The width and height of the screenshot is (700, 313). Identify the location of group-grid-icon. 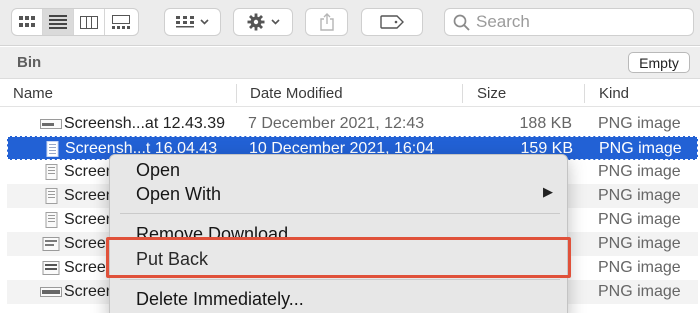
(185, 22).